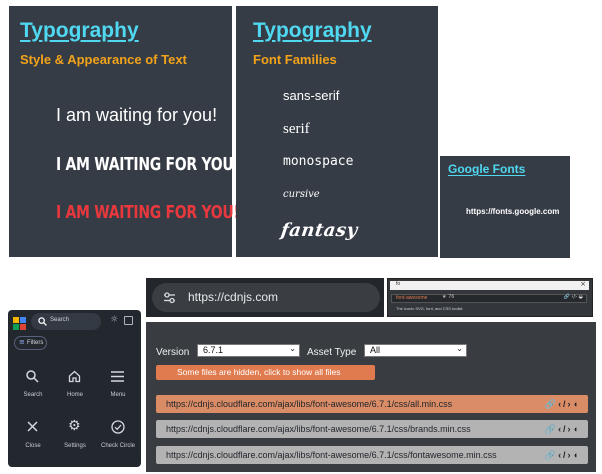 This screenshot has height=474, width=602. Describe the element at coordinates (233, 297) in the screenshot. I see `address-text: https://cdnjs.com` at that location.